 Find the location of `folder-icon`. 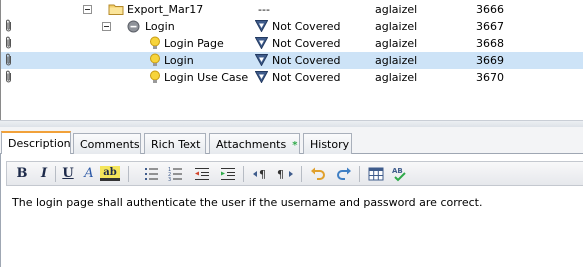

folder-icon is located at coordinates (116, 9).